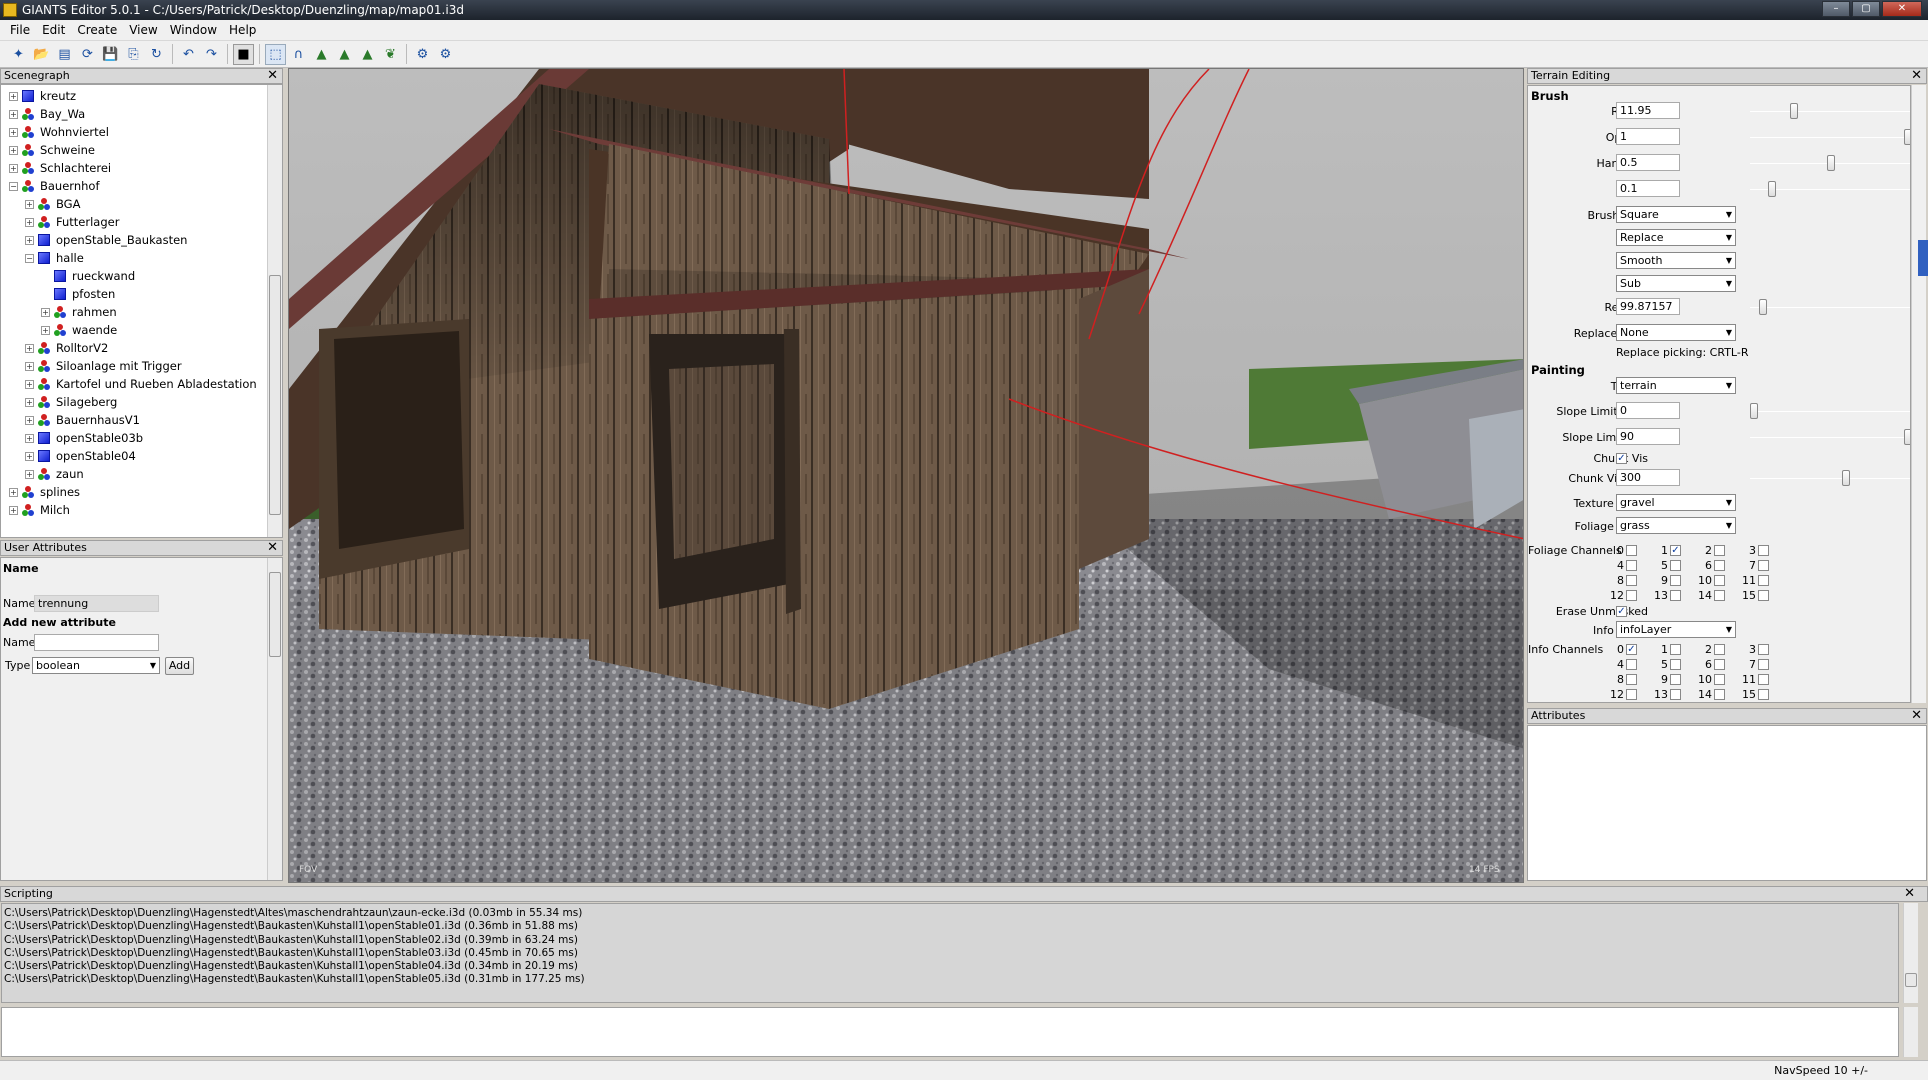 Image resolution: width=1928 pixels, height=1080 pixels. Describe the element at coordinates (243, 54) in the screenshot. I see `stop-icon: ■` at that location.